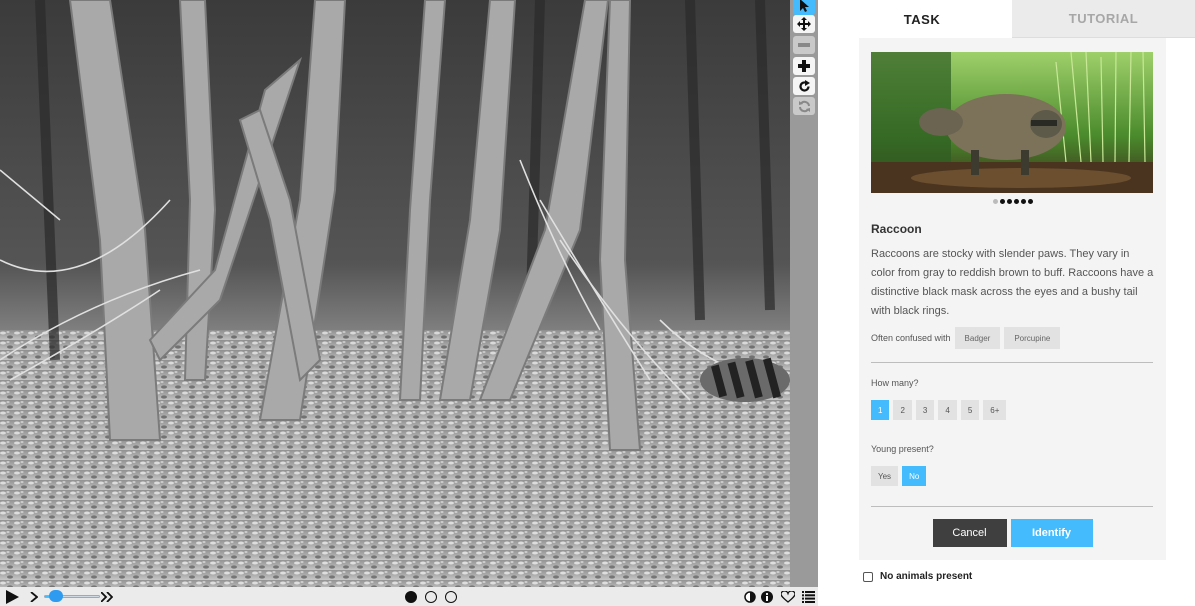 The width and height of the screenshot is (1195, 606). I want to click on metadata-button, so click(808, 596).